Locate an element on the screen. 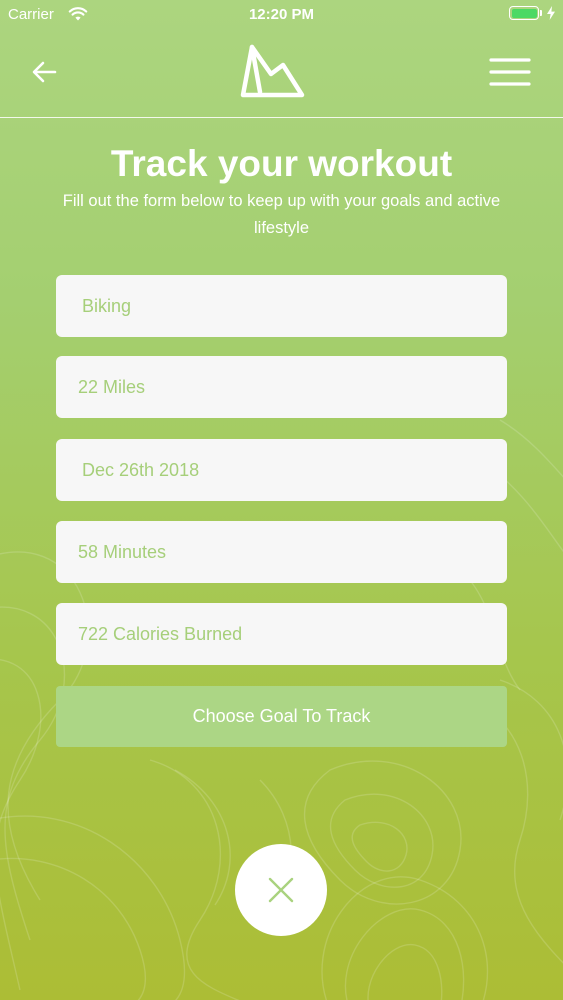  status-time: 12:20 PM is located at coordinates (281, 14).